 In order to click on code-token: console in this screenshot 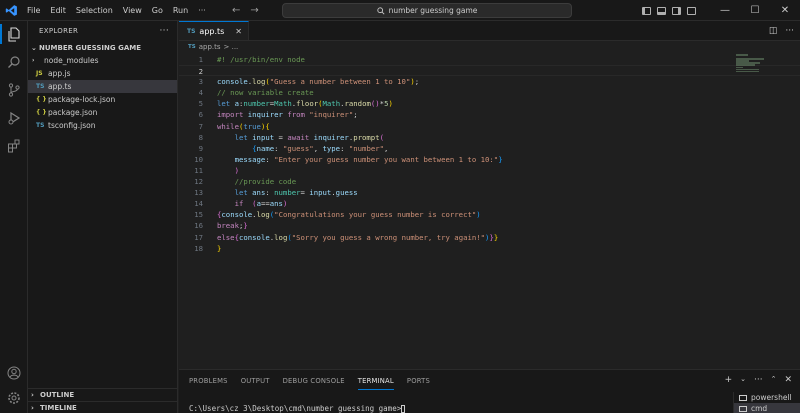, I will do `click(254, 237)`.